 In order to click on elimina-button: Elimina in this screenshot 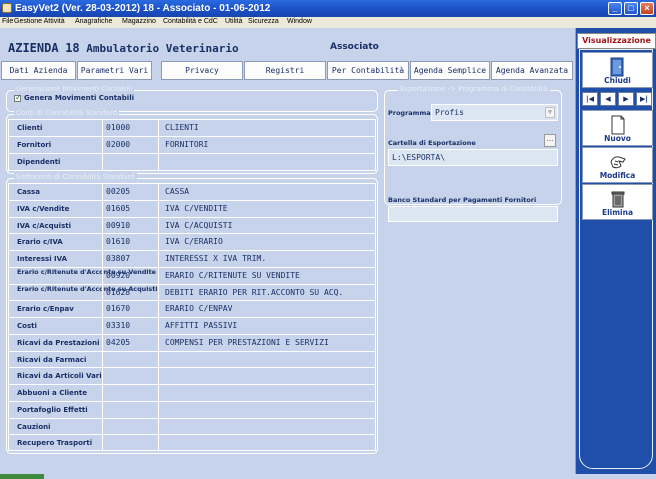, I will do `click(617, 202)`.